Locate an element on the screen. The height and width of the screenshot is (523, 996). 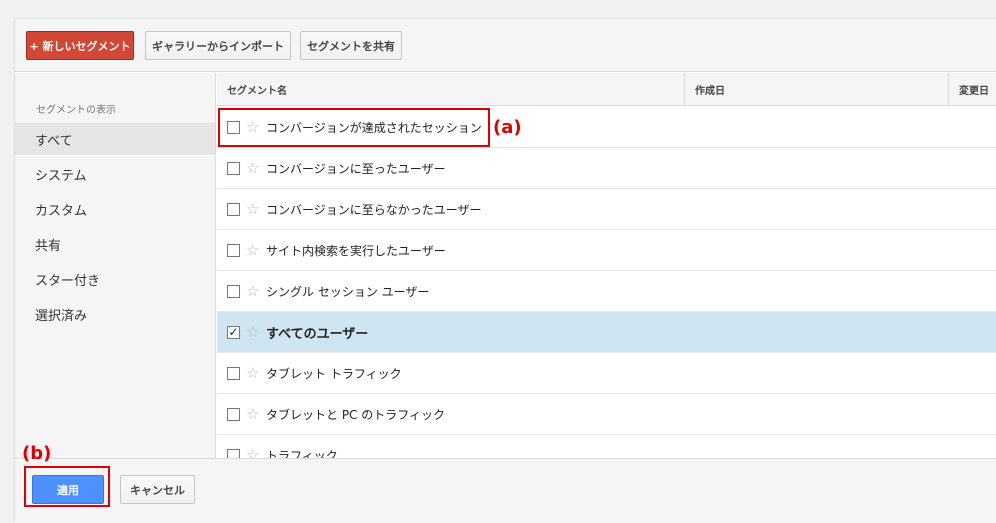
column-header-segment-name: セグメント名 is located at coordinates (451, 89).